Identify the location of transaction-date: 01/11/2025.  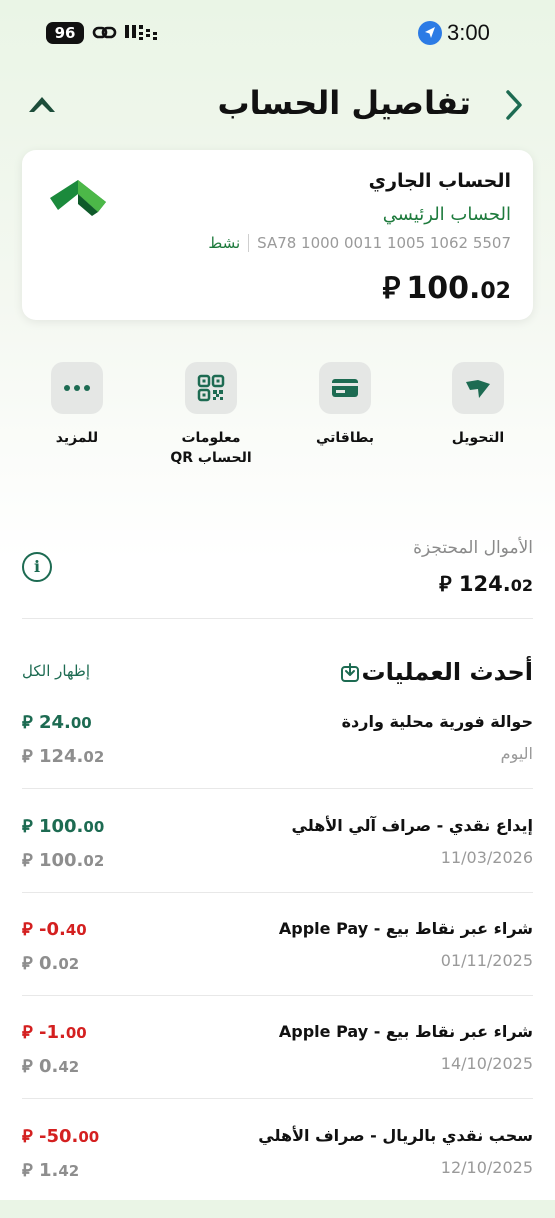
(486, 960).